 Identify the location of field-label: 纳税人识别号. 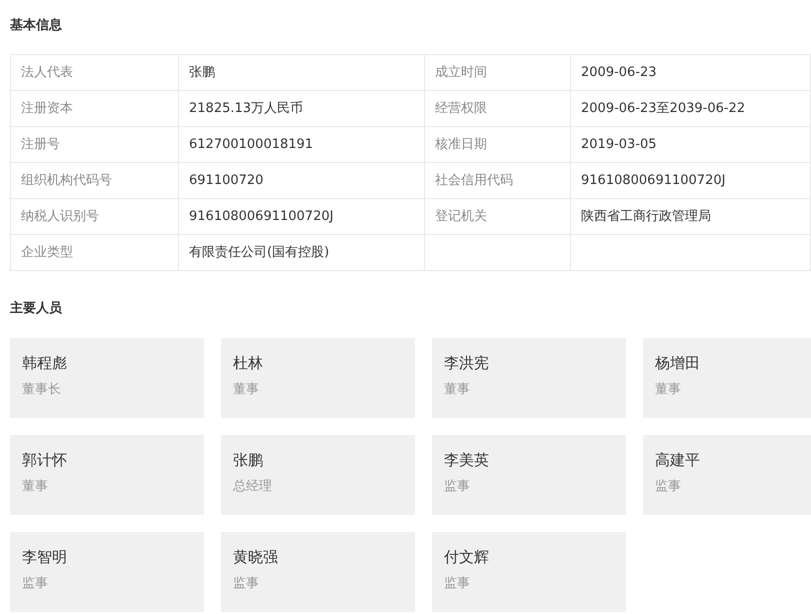
(60, 216).